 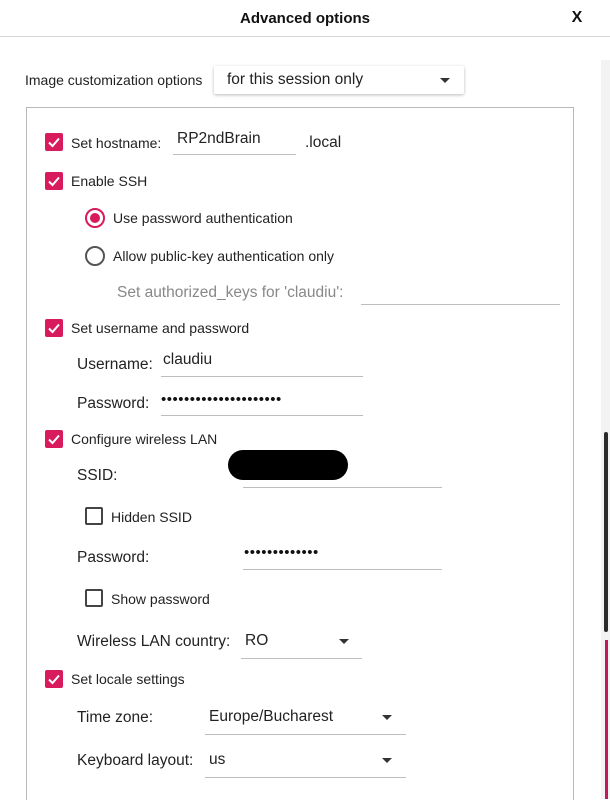 I want to click on ssh-checkbox, so click(x=54, y=181).